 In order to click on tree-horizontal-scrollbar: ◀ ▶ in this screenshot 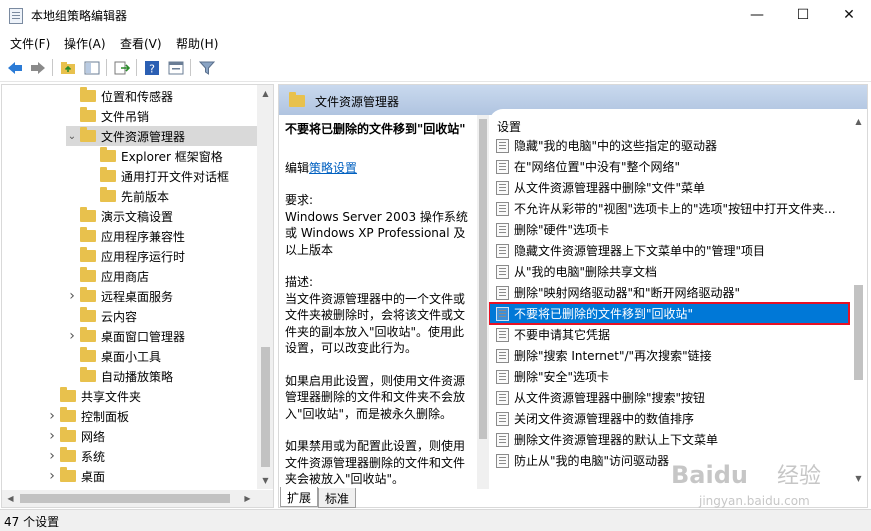, I will do `click(137, 498)`.